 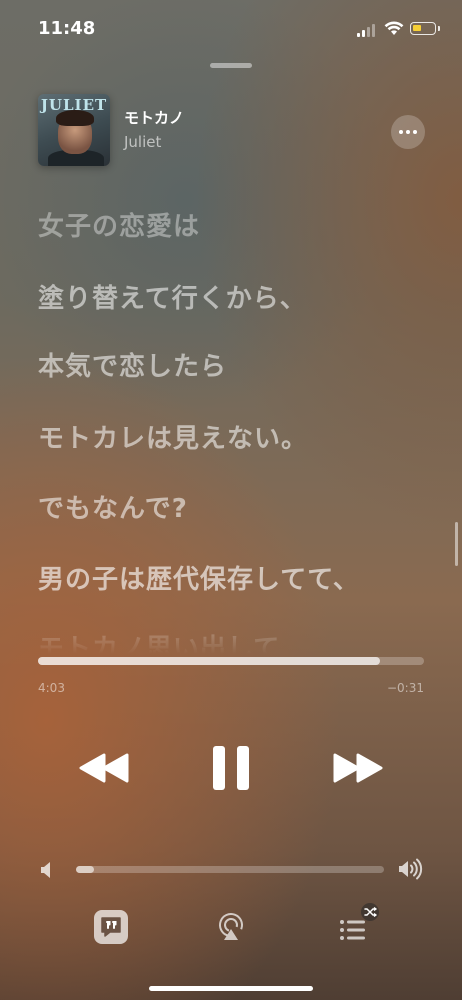 I want to click on lyric-line: 女子の恋愛は, so click(x=119, y=224).